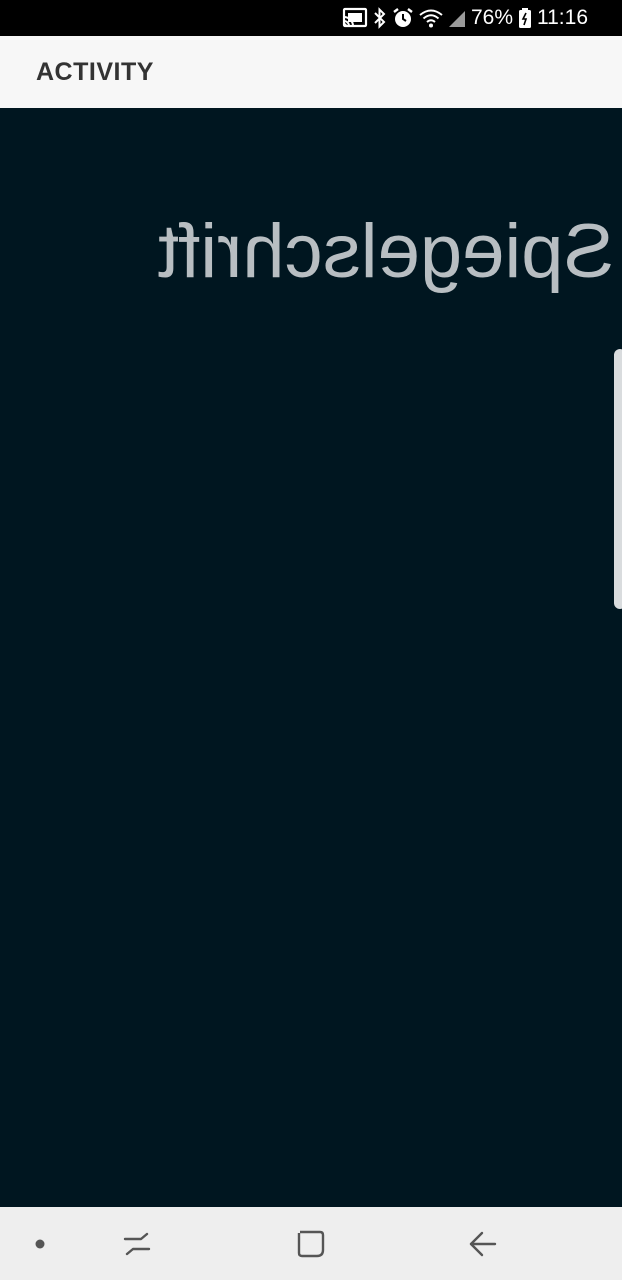  Describe the element at coordinates (618, 479) in the screenshot. I see `edge-panel-handle` at that location.